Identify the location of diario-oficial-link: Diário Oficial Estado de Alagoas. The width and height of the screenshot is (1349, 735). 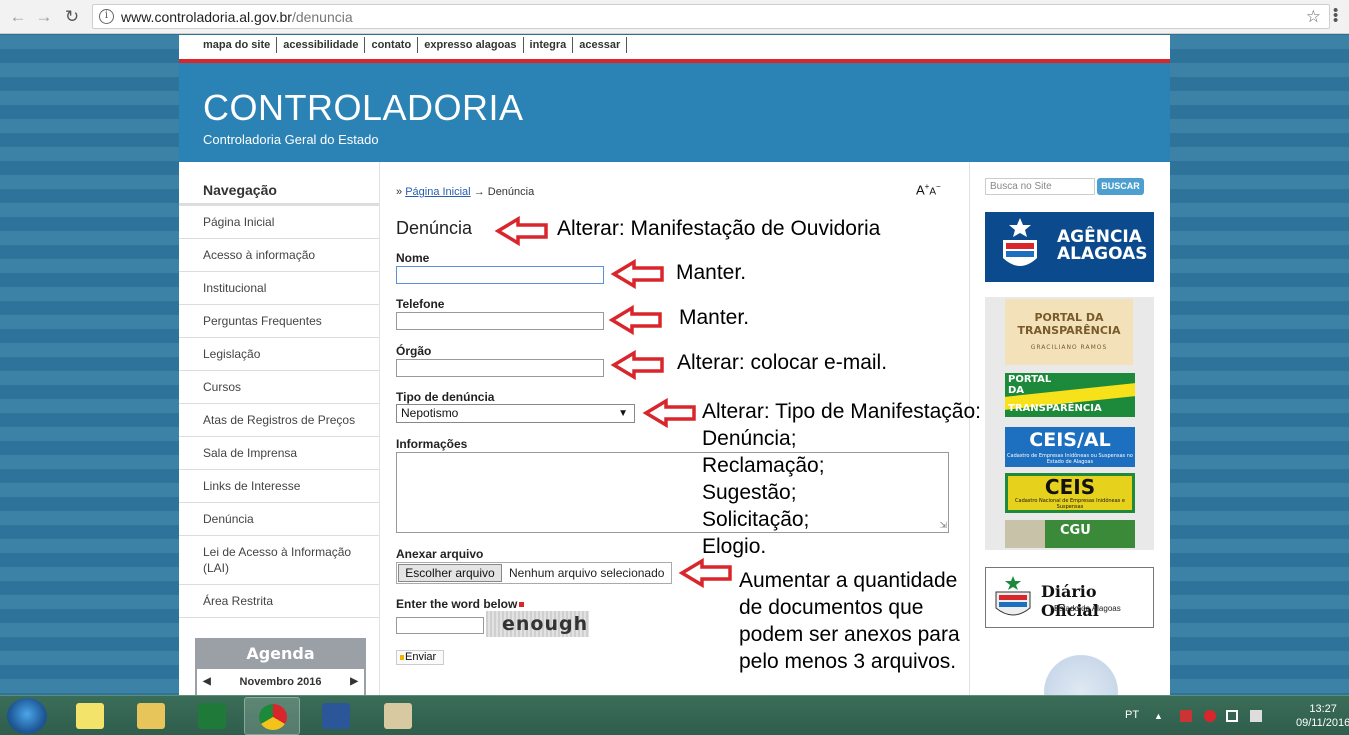
(1069, 597).